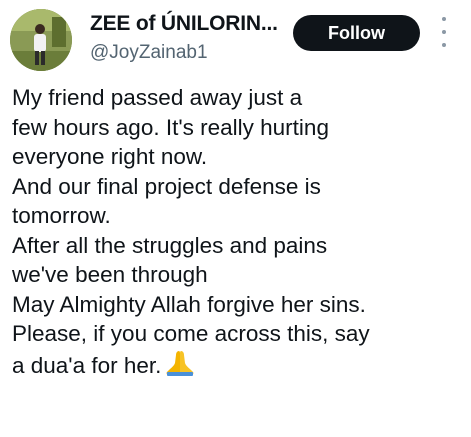 The image size is (471, 437). Describe the element at coordinates (191, 333) in the screenshot. I see `tweet-line: Please, if you come across this, say` at that location.